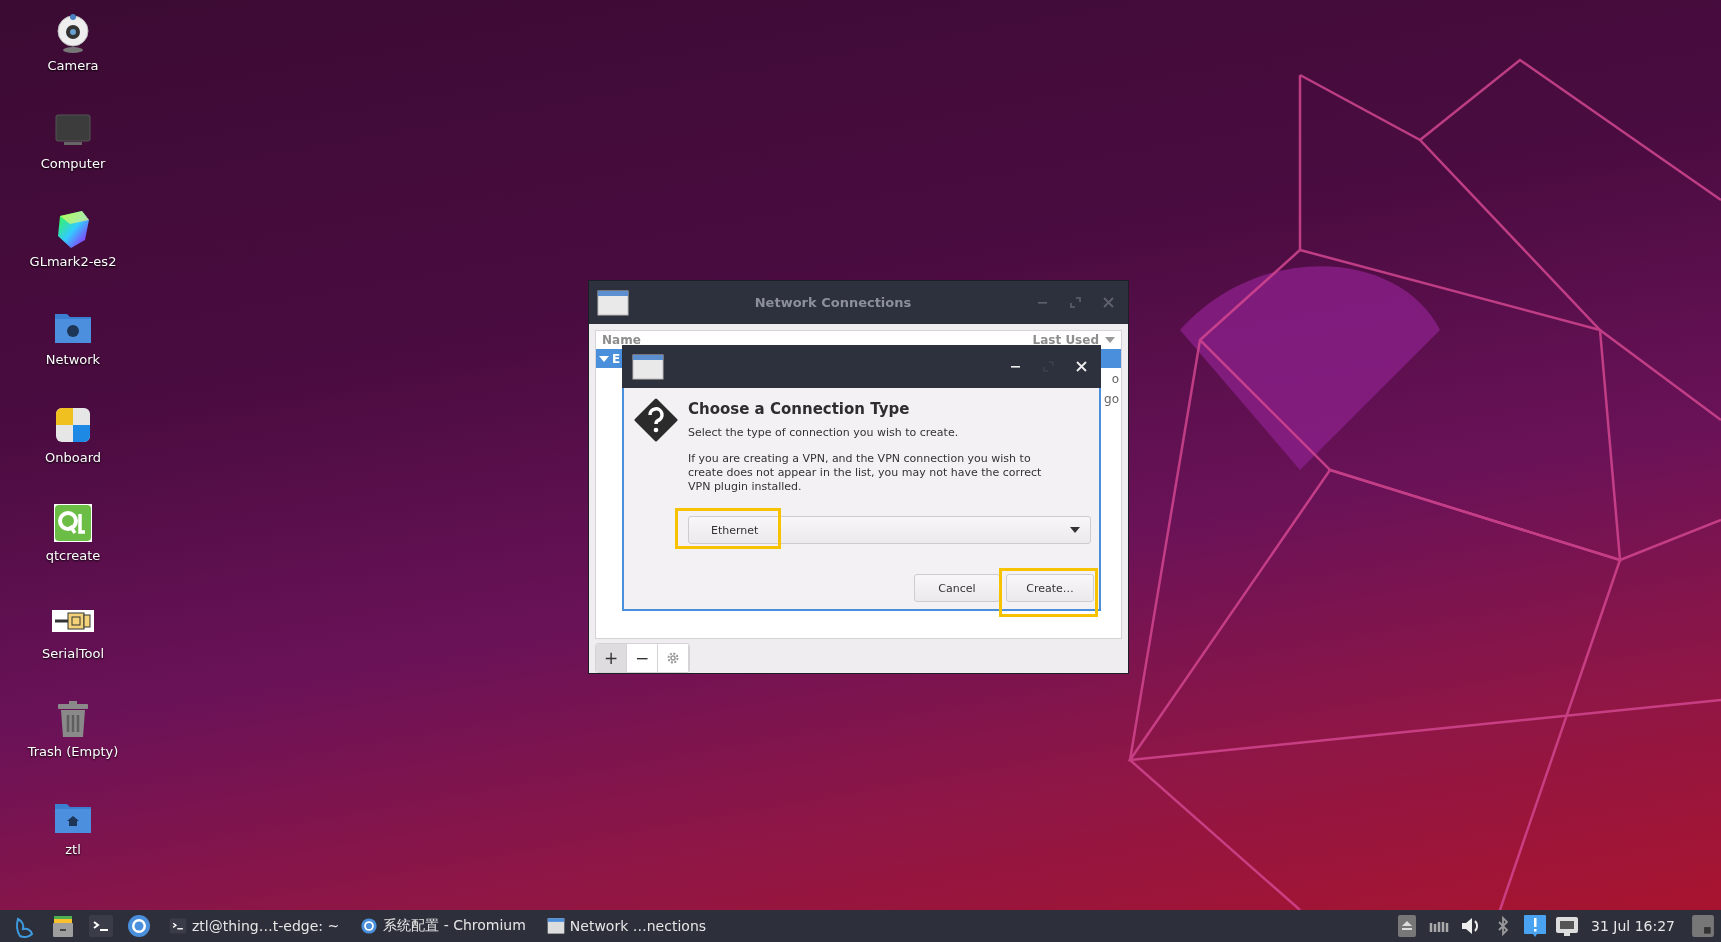 The image size is (1721, 942). What do you see at coordinates (73, 649) in the screenshot?
I see `desktop-shortcut: SerialTool` at bounding box center [73, 649].